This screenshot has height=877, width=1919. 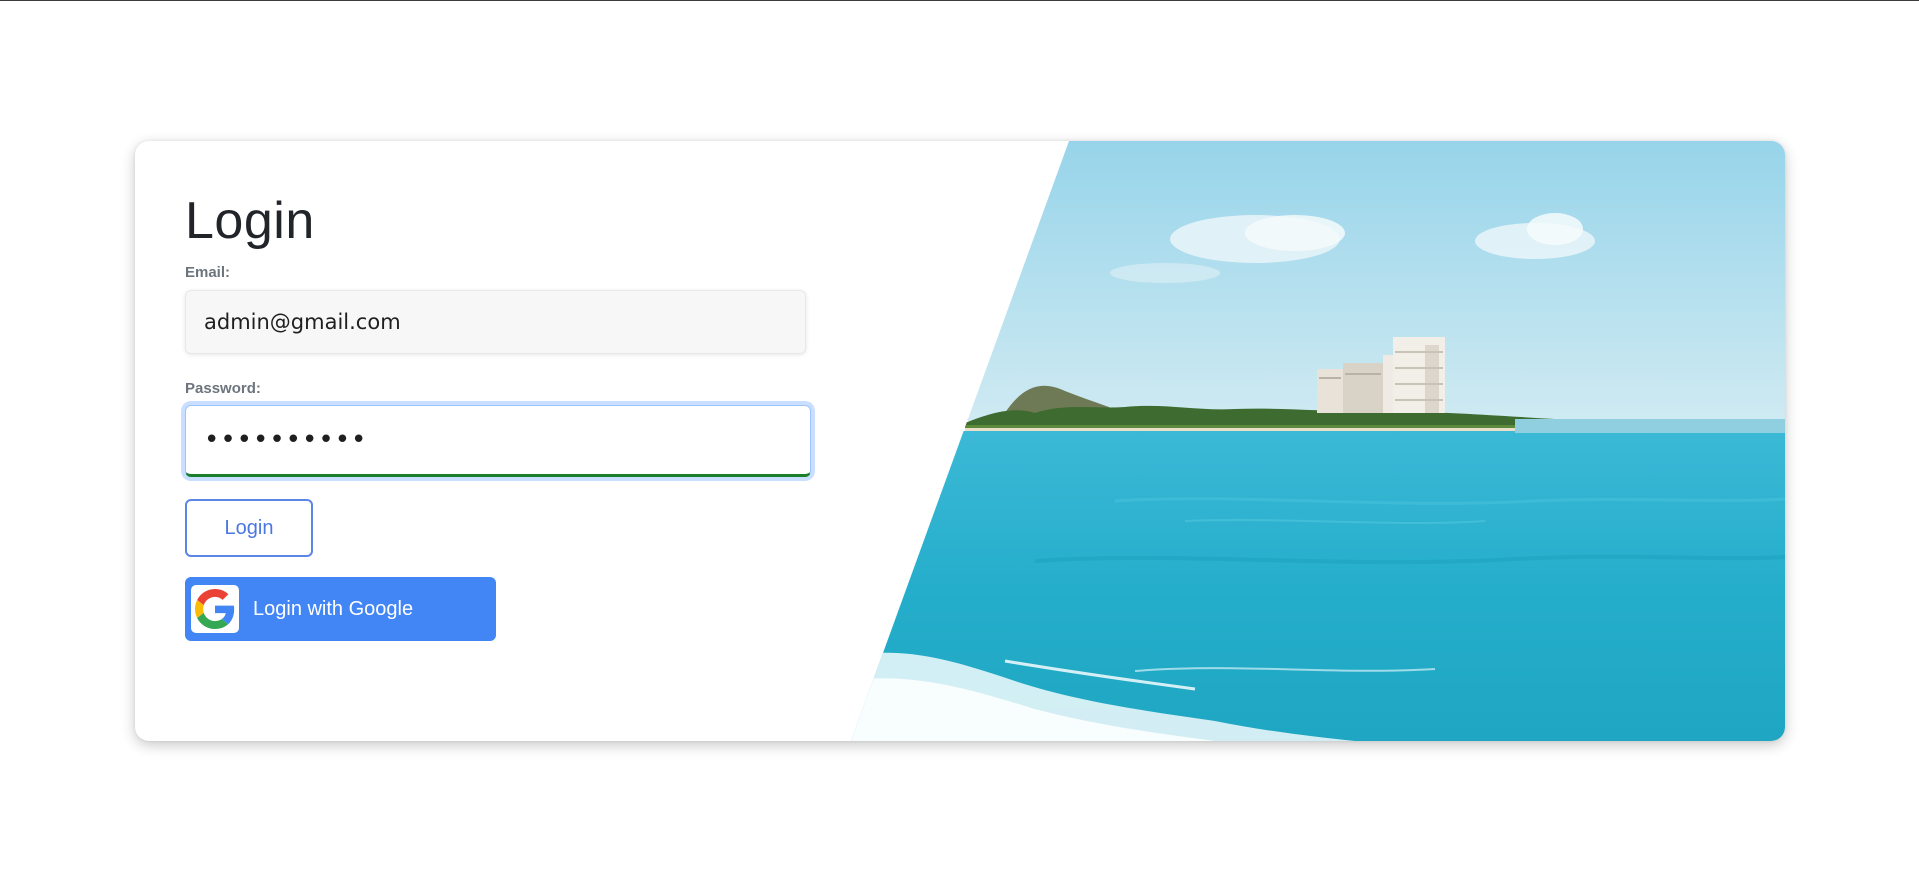 I want to click on google-button-label: Login with Google, so click(x=333, y=608).